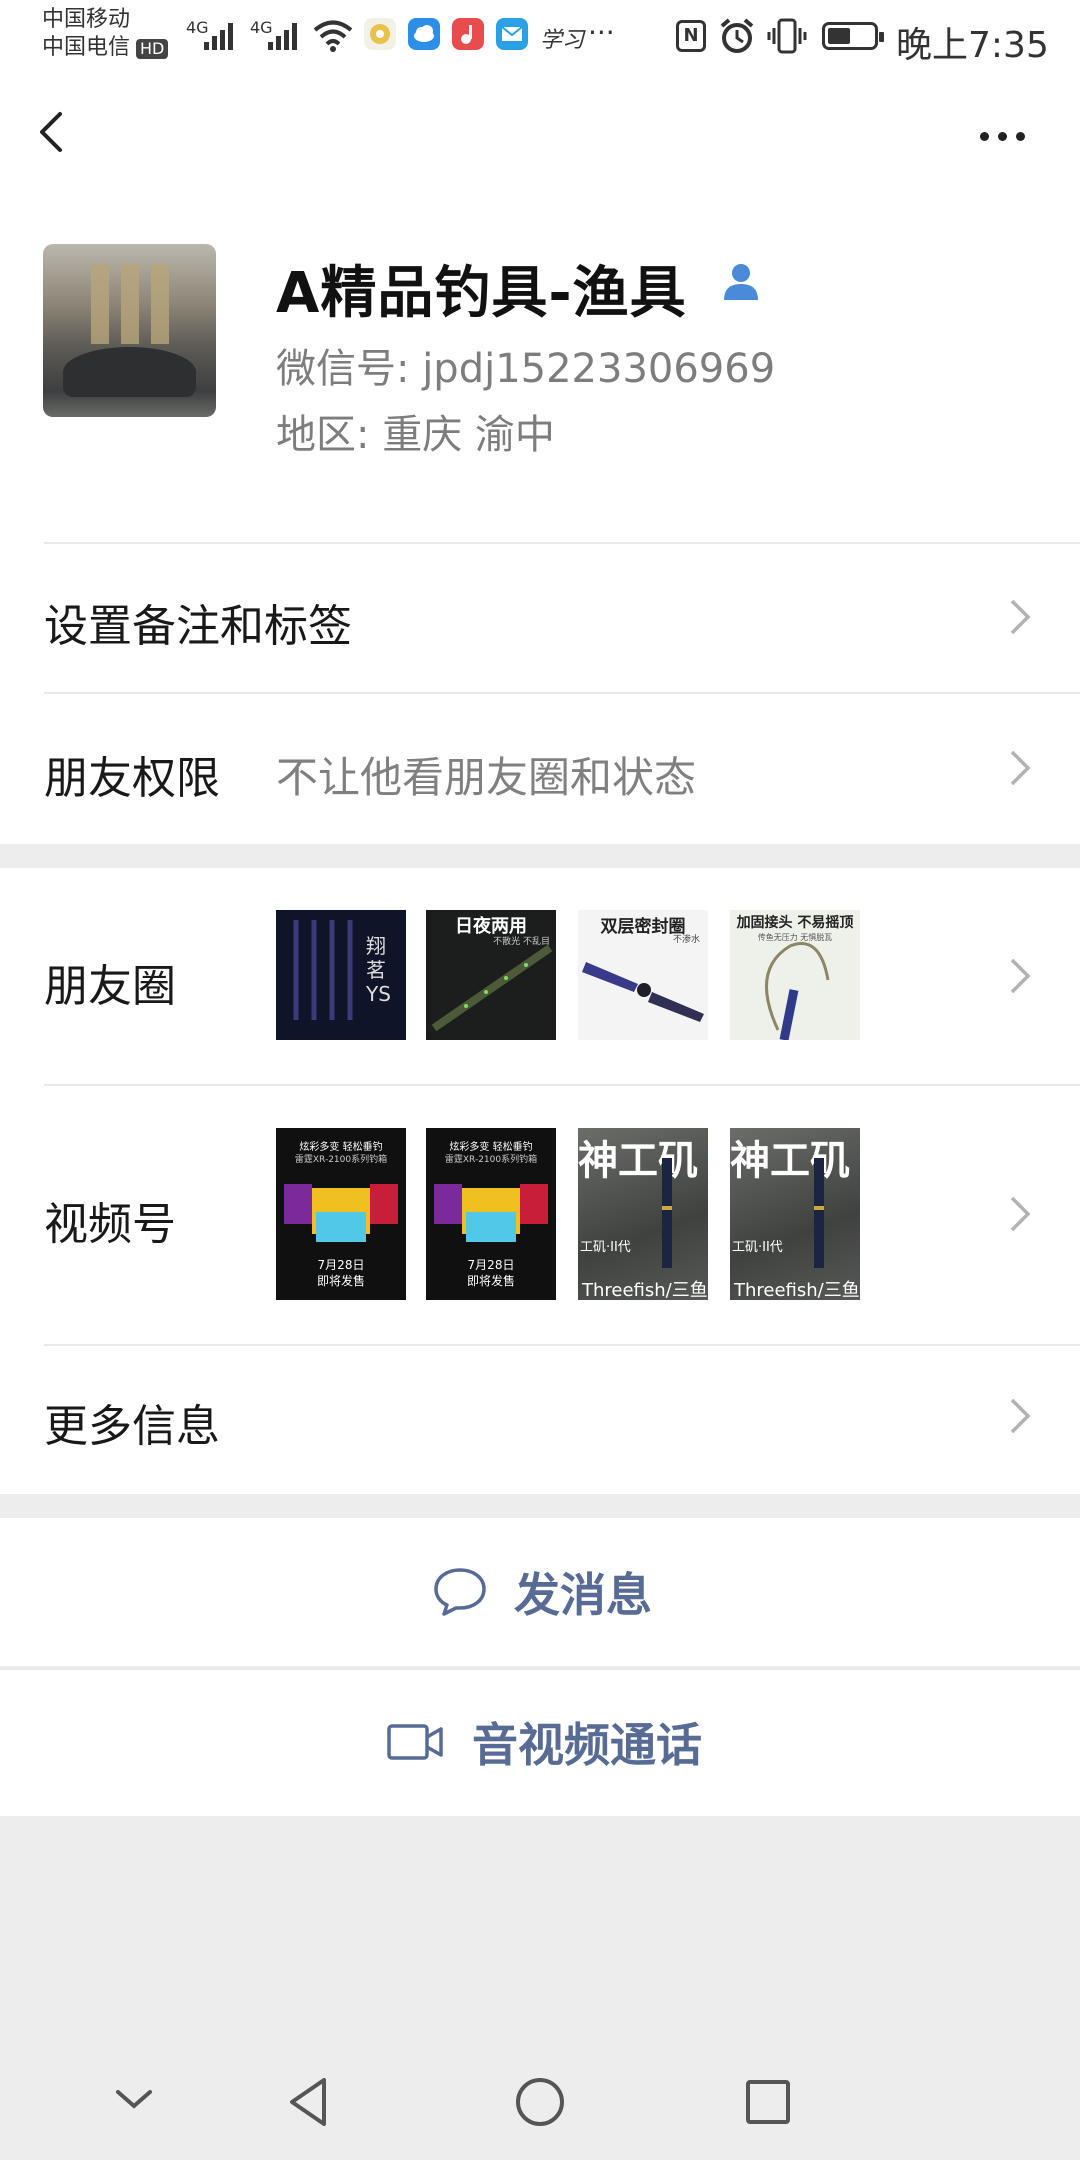  Describe the element at coordinates (768, 2102) in the screenshot. I see `recent-apps-square-icon` at that location.